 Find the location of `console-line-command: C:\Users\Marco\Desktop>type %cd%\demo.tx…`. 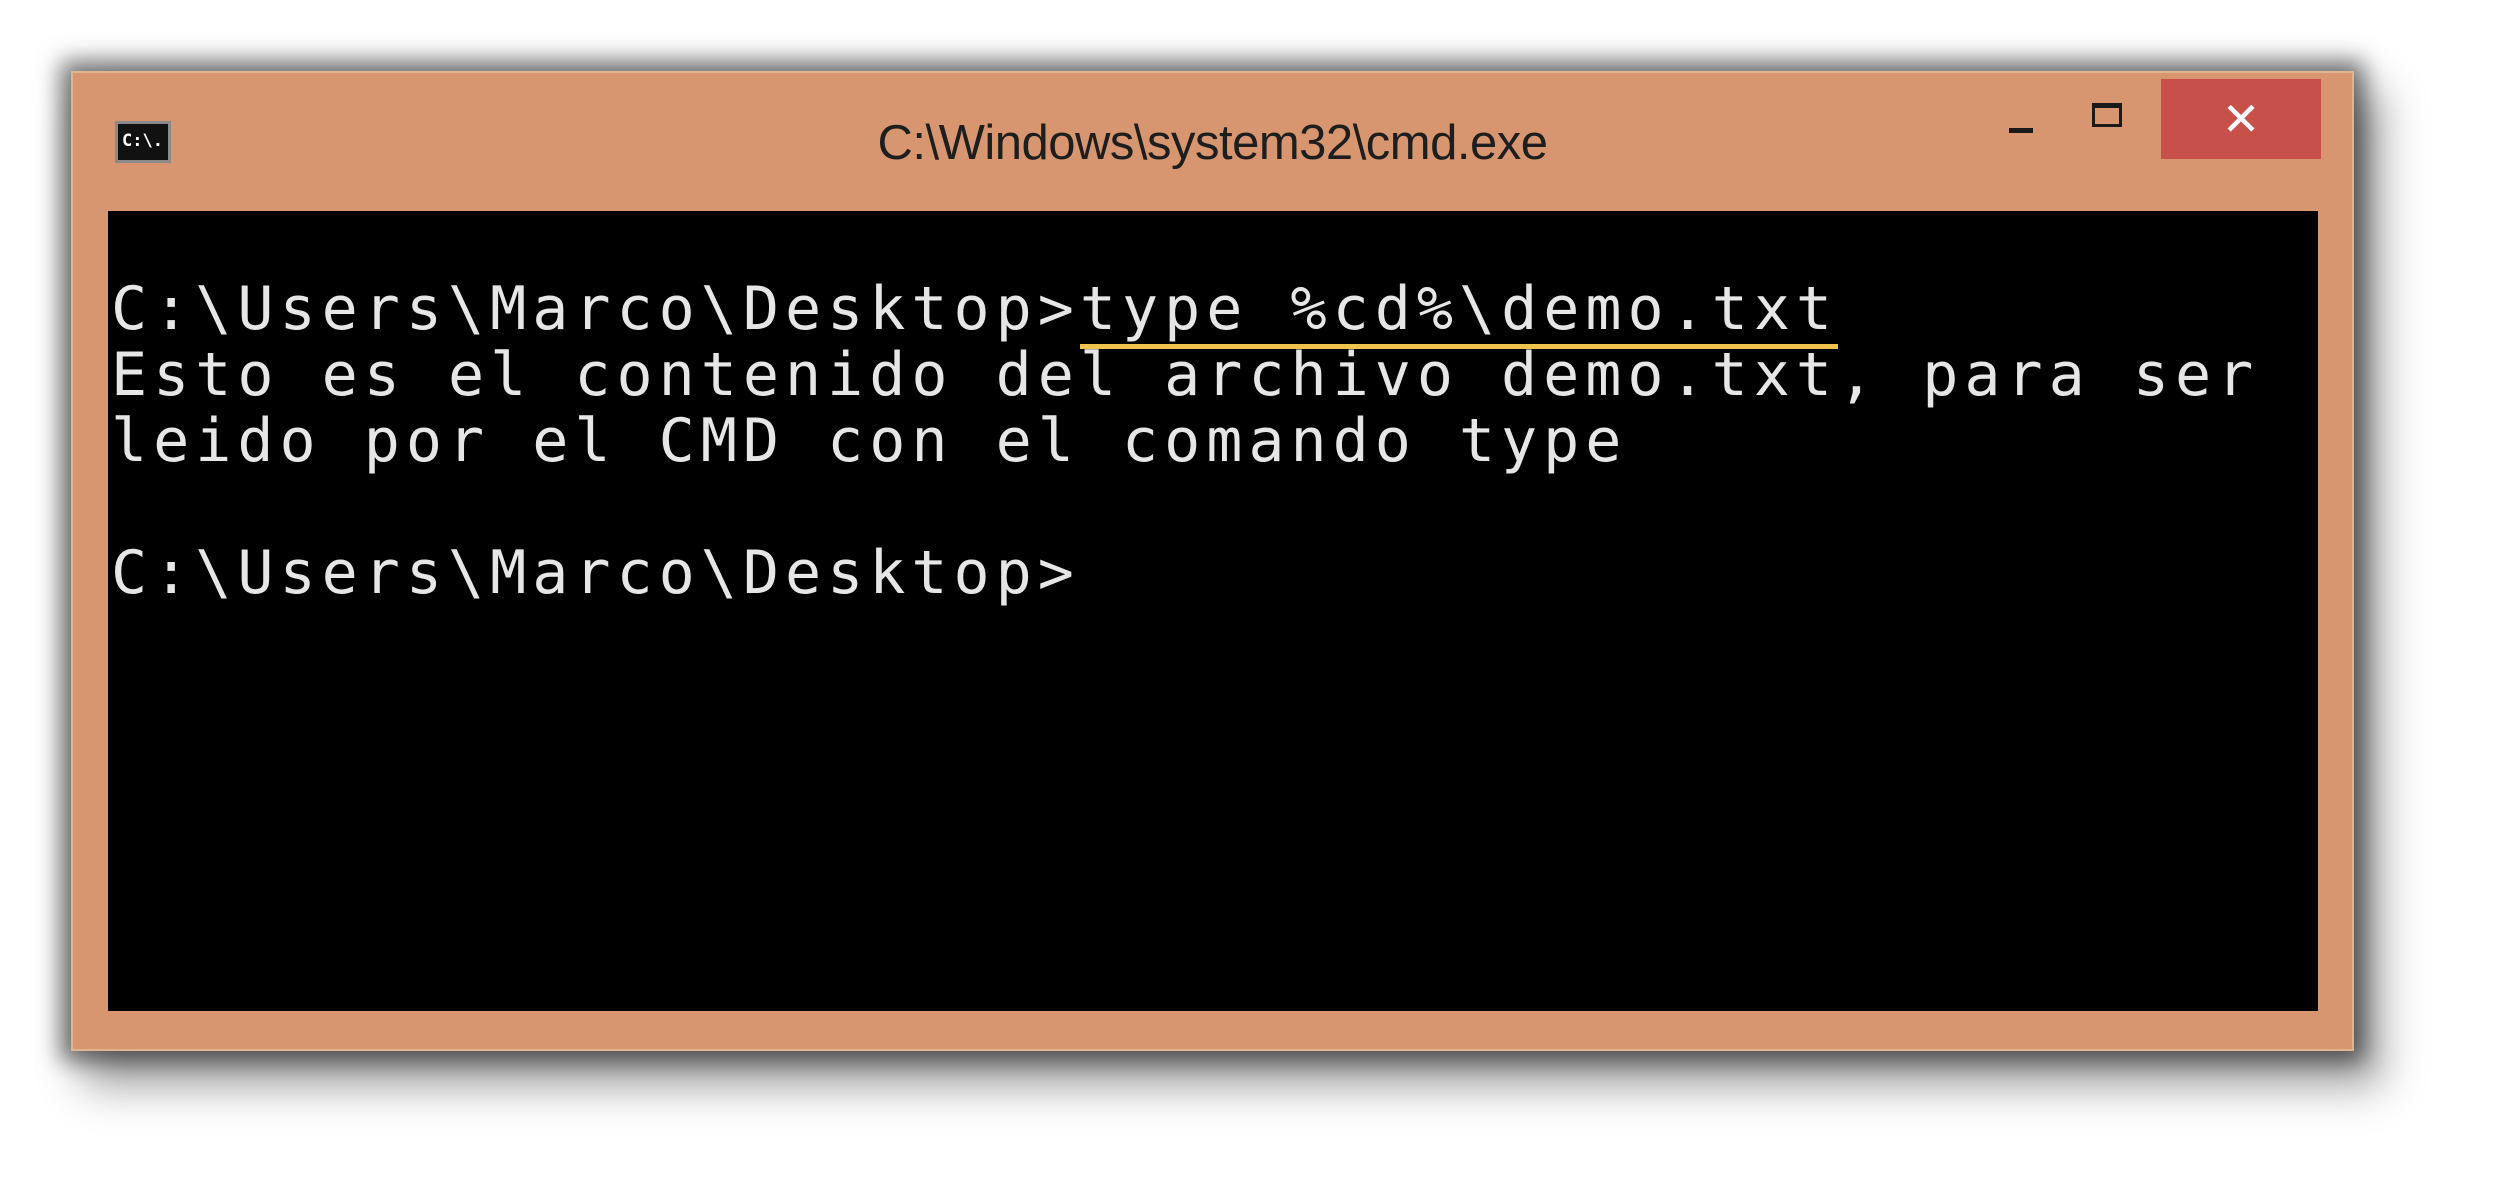

console-line-command: C:\Users\Marco\Desktop>type %cd%\demo.tx… is located at coordinates (975, 311).